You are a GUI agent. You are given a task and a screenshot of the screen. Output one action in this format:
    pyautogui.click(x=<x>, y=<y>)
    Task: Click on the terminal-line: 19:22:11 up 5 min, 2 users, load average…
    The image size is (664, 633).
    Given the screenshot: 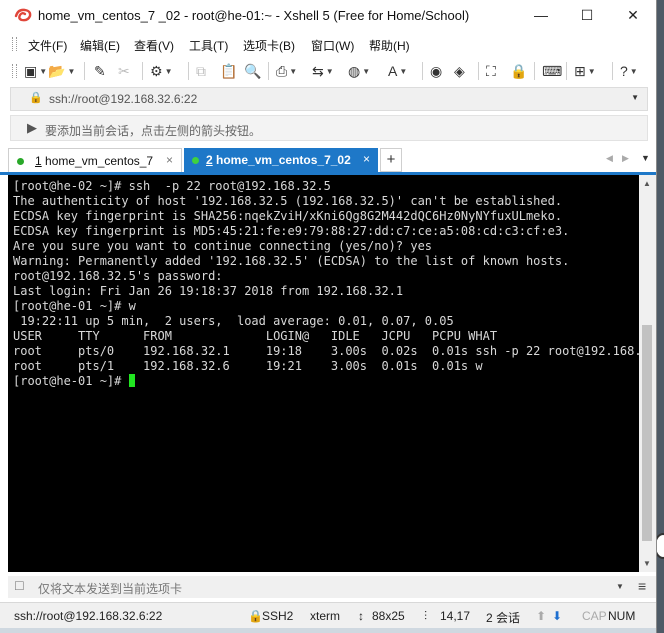 What is the action you would take?
    pyautogui.click(x=233, y=321)
    